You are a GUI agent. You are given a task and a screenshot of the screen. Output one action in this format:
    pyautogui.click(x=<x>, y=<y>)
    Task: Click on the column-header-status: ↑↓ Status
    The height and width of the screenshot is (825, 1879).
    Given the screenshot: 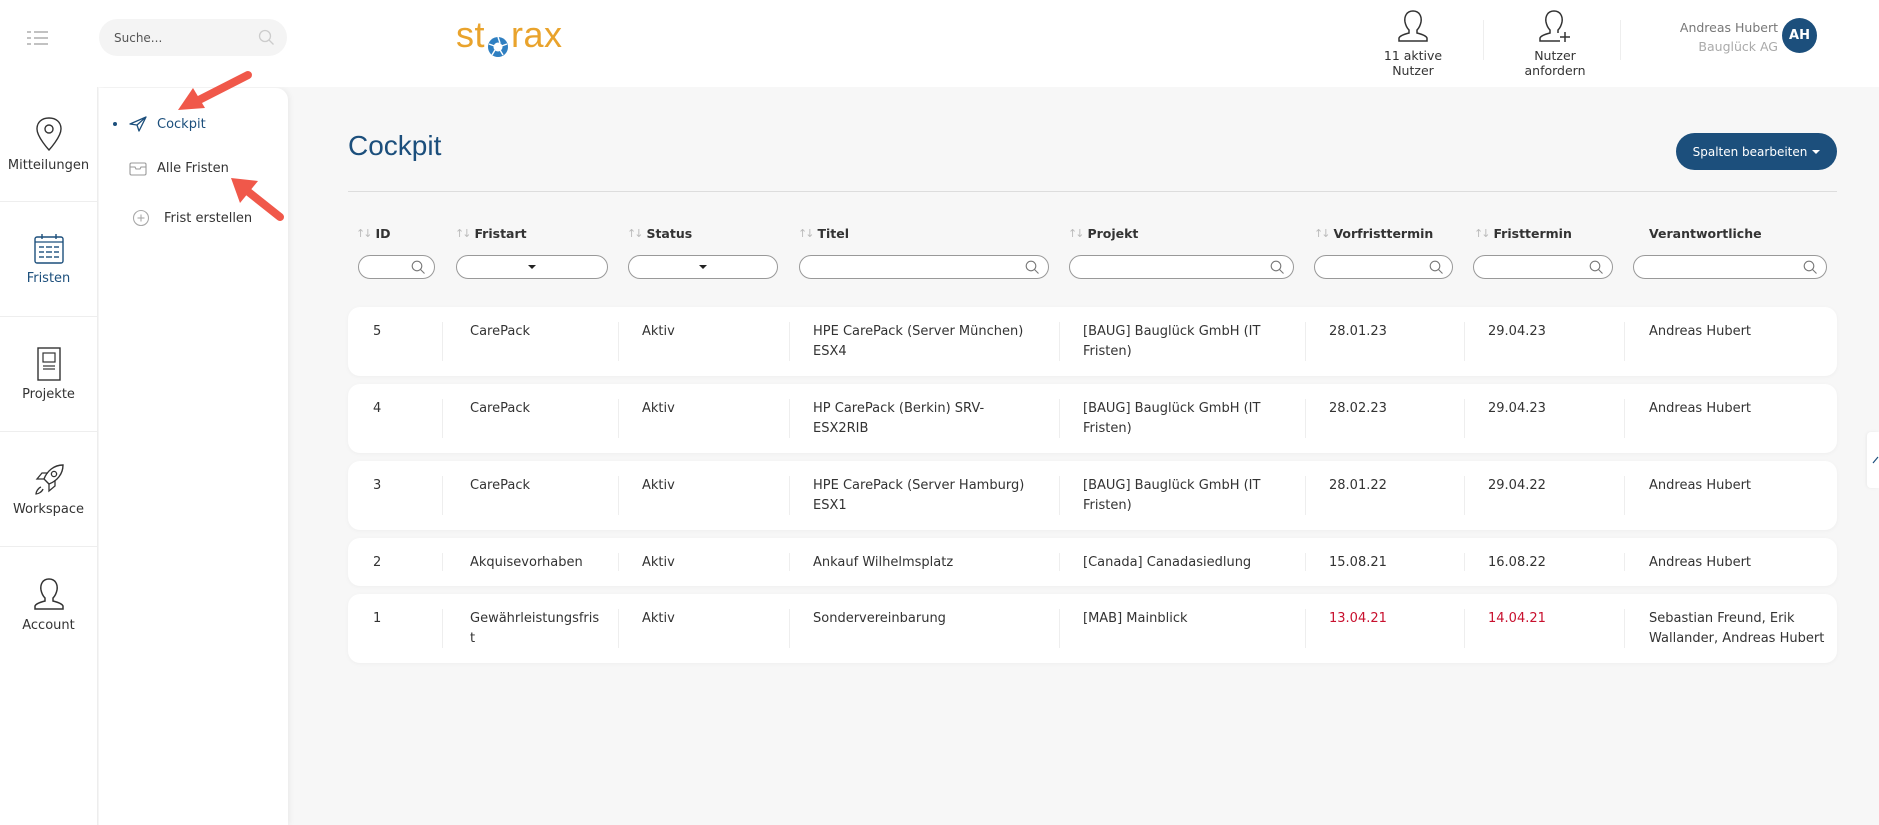 What is the action you would take?
    pyautogui.click(x=659, y=233)
    